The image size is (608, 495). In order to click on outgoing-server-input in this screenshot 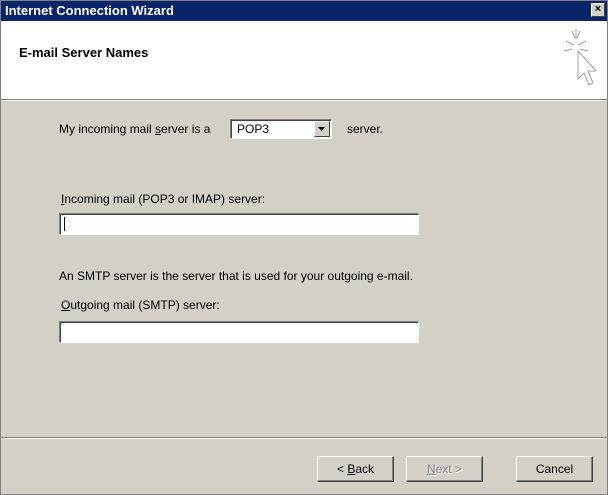, I will do `click(239, 332)`.